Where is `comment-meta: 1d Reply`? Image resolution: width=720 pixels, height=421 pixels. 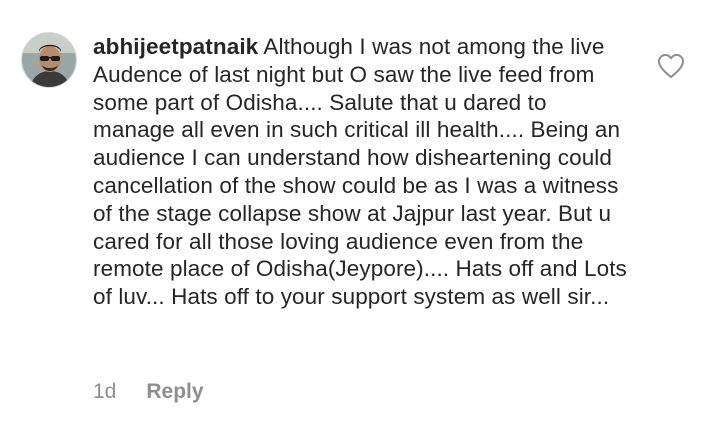
comment-meta: 1d Reply is located at coordinates (148, 392).